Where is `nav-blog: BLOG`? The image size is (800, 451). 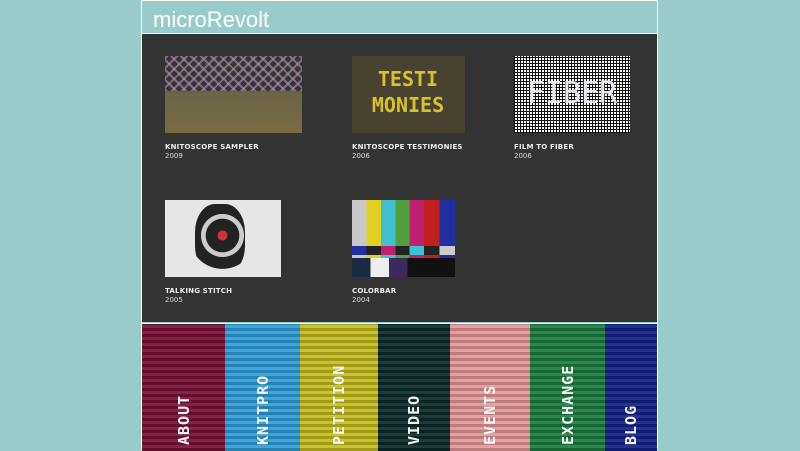 nav-blog: BLOG is located at coordinates (631, 387).